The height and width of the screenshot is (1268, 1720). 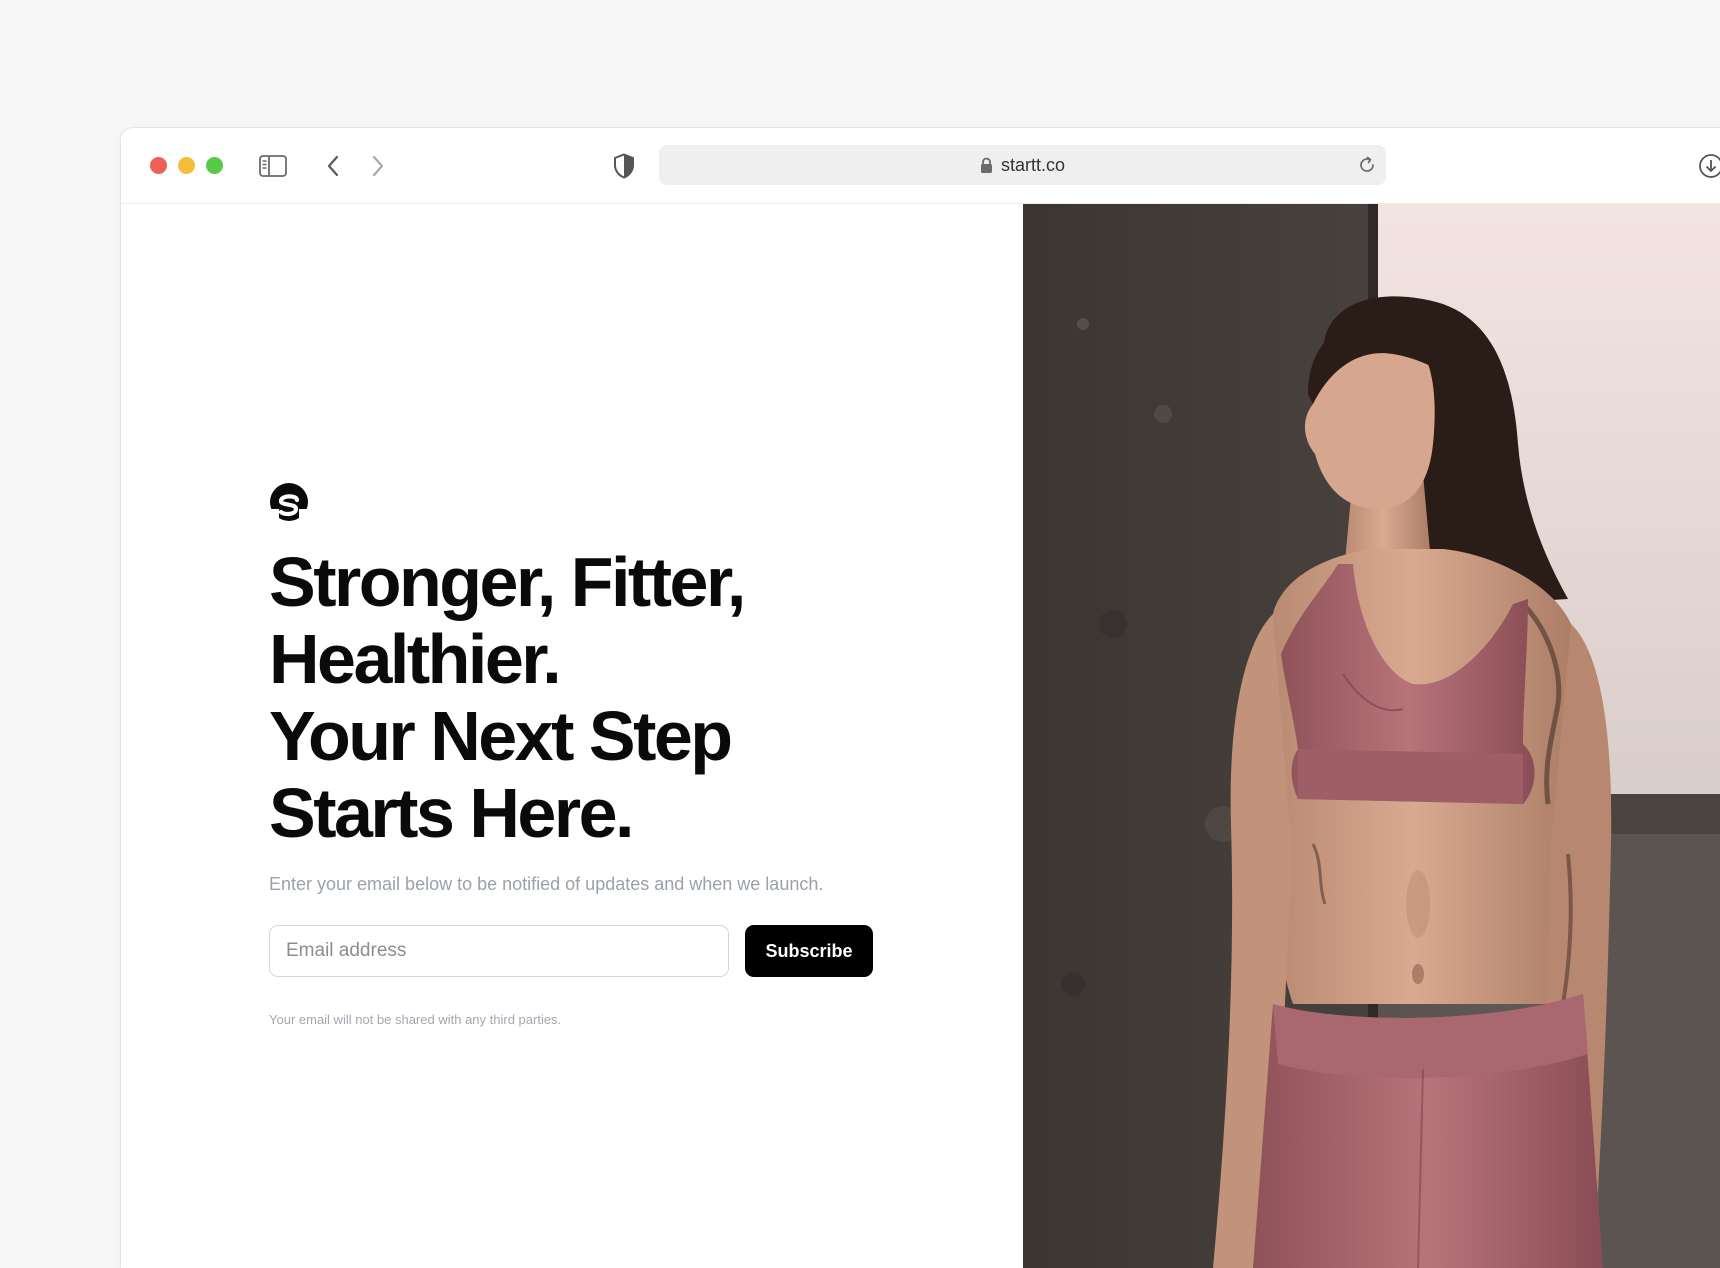 I want to click on headline-line: Stronger, Fitter,, so click(x=507, y=582).